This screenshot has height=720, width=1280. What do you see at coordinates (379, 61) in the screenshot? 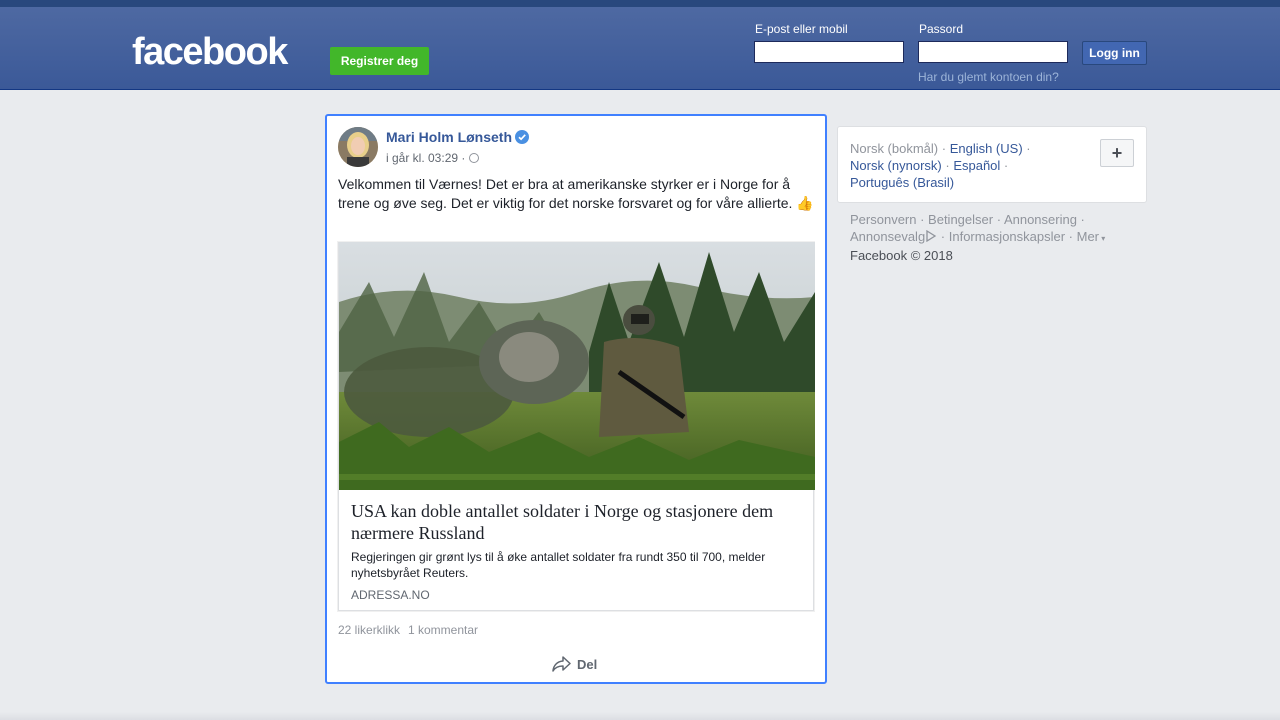
I see `register-button: Registrer deg` at bounding box center [379, 61].